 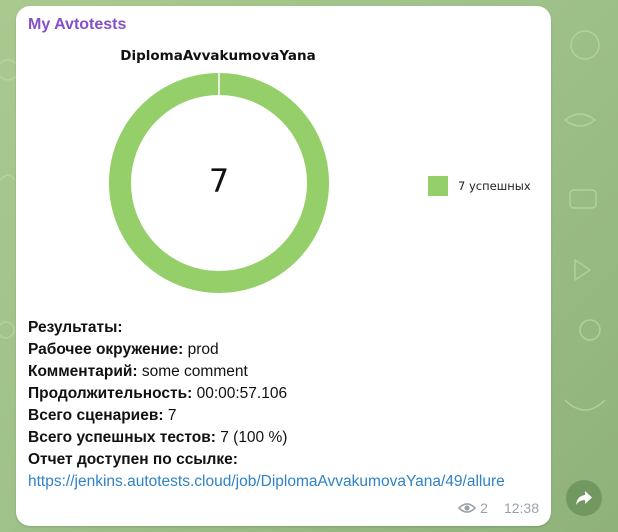 I want to click on comment-value: some comment, so click(x=192, y=371).